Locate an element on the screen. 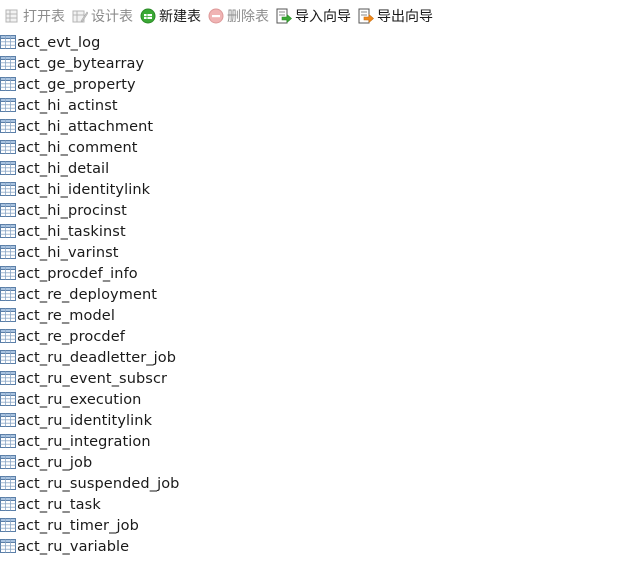 This screenshot has width=620, height=574. table-item: act_hi_taskinst is located at coordinates (310, 232).